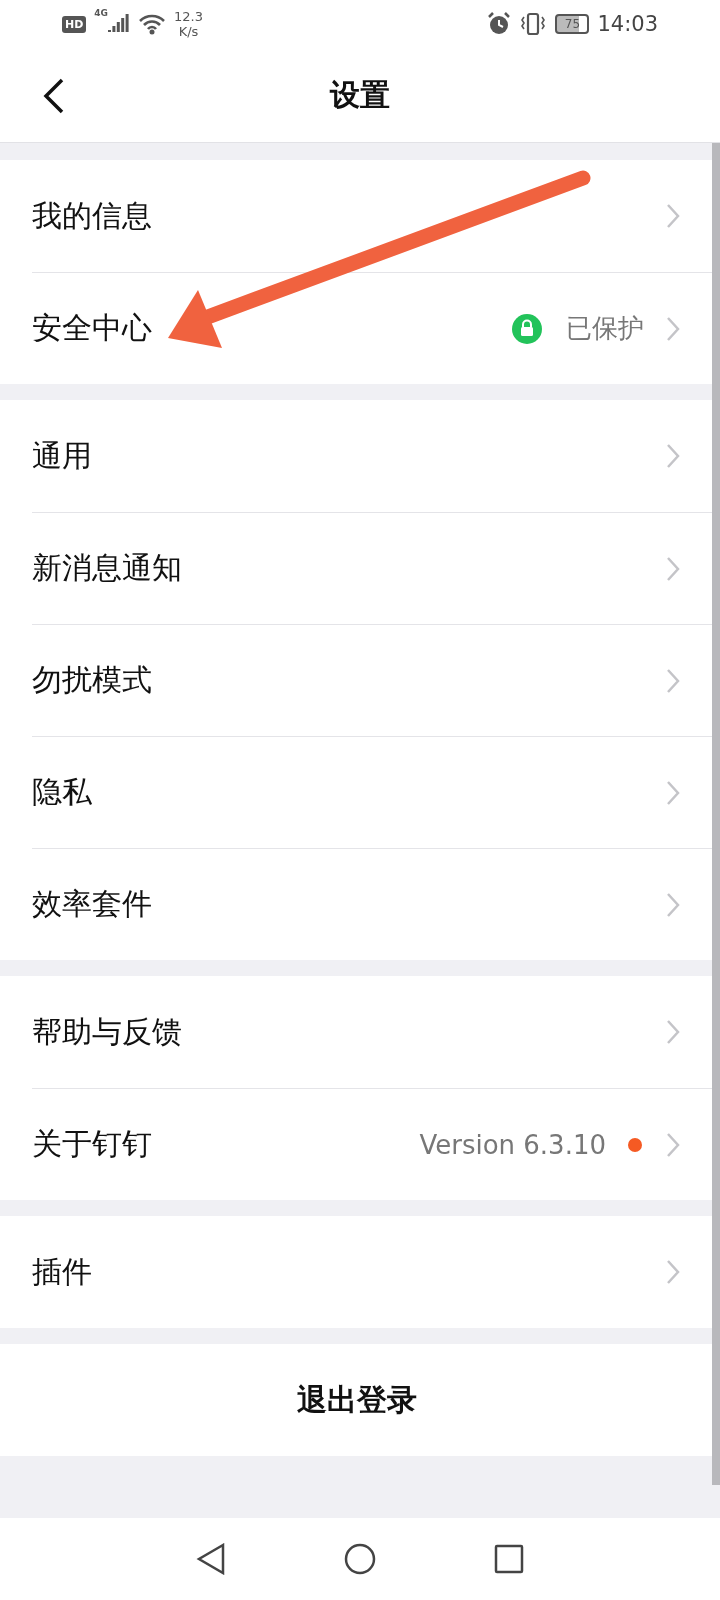  I want to click on logout-button: 退出登录, so click(356, 1400).